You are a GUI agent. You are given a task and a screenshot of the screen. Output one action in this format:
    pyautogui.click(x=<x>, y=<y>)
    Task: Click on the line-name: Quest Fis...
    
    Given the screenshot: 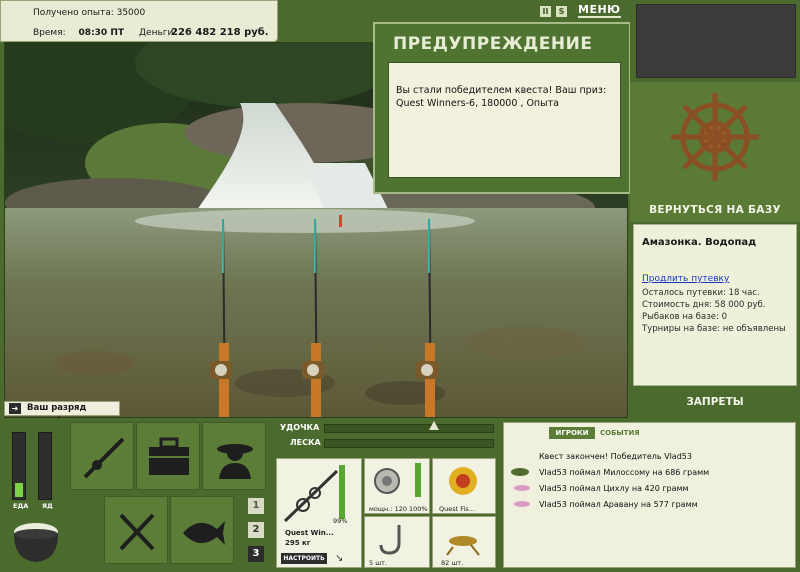 What is the action you would take?
    pyautogui.click(x=457, y=509)
    